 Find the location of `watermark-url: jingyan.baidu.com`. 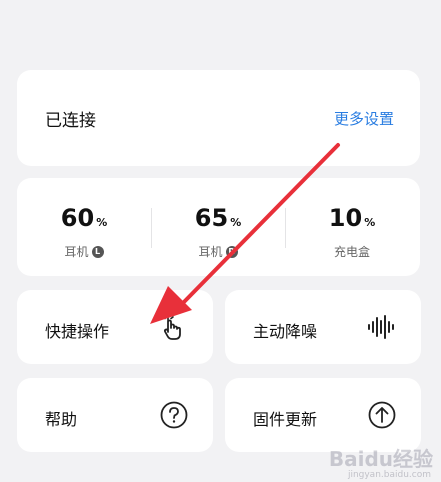

watermark-url: jingyan.baidu.com is located at coordinates (389, 475).